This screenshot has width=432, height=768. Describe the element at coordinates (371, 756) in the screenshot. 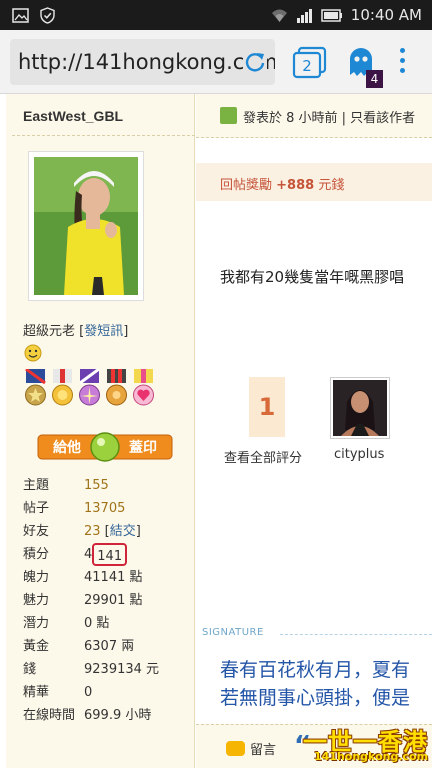

I see `watermark-url: 141hongkong.com` at that location.